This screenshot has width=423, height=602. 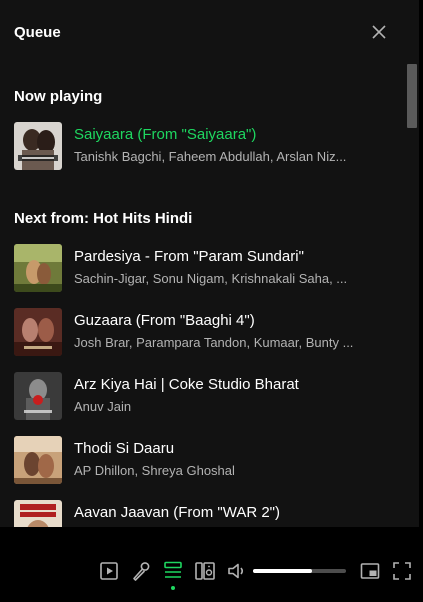 I want to click on close-icon, so click(x=379, y=32).